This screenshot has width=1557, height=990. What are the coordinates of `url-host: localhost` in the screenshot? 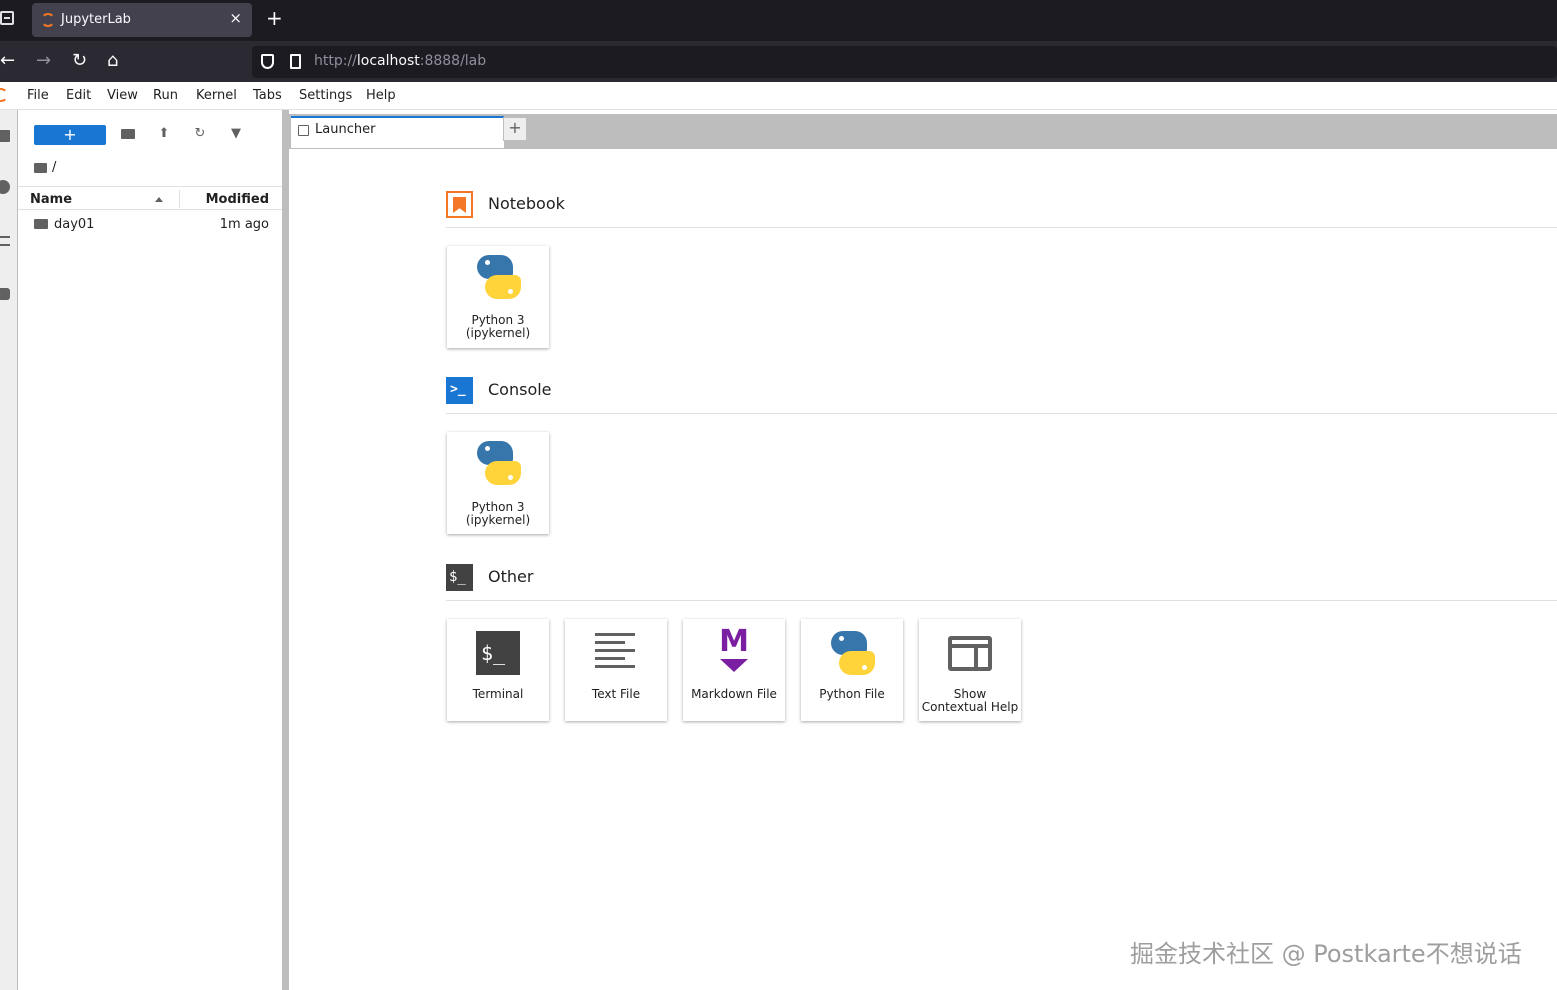 It's located at (388, 61).